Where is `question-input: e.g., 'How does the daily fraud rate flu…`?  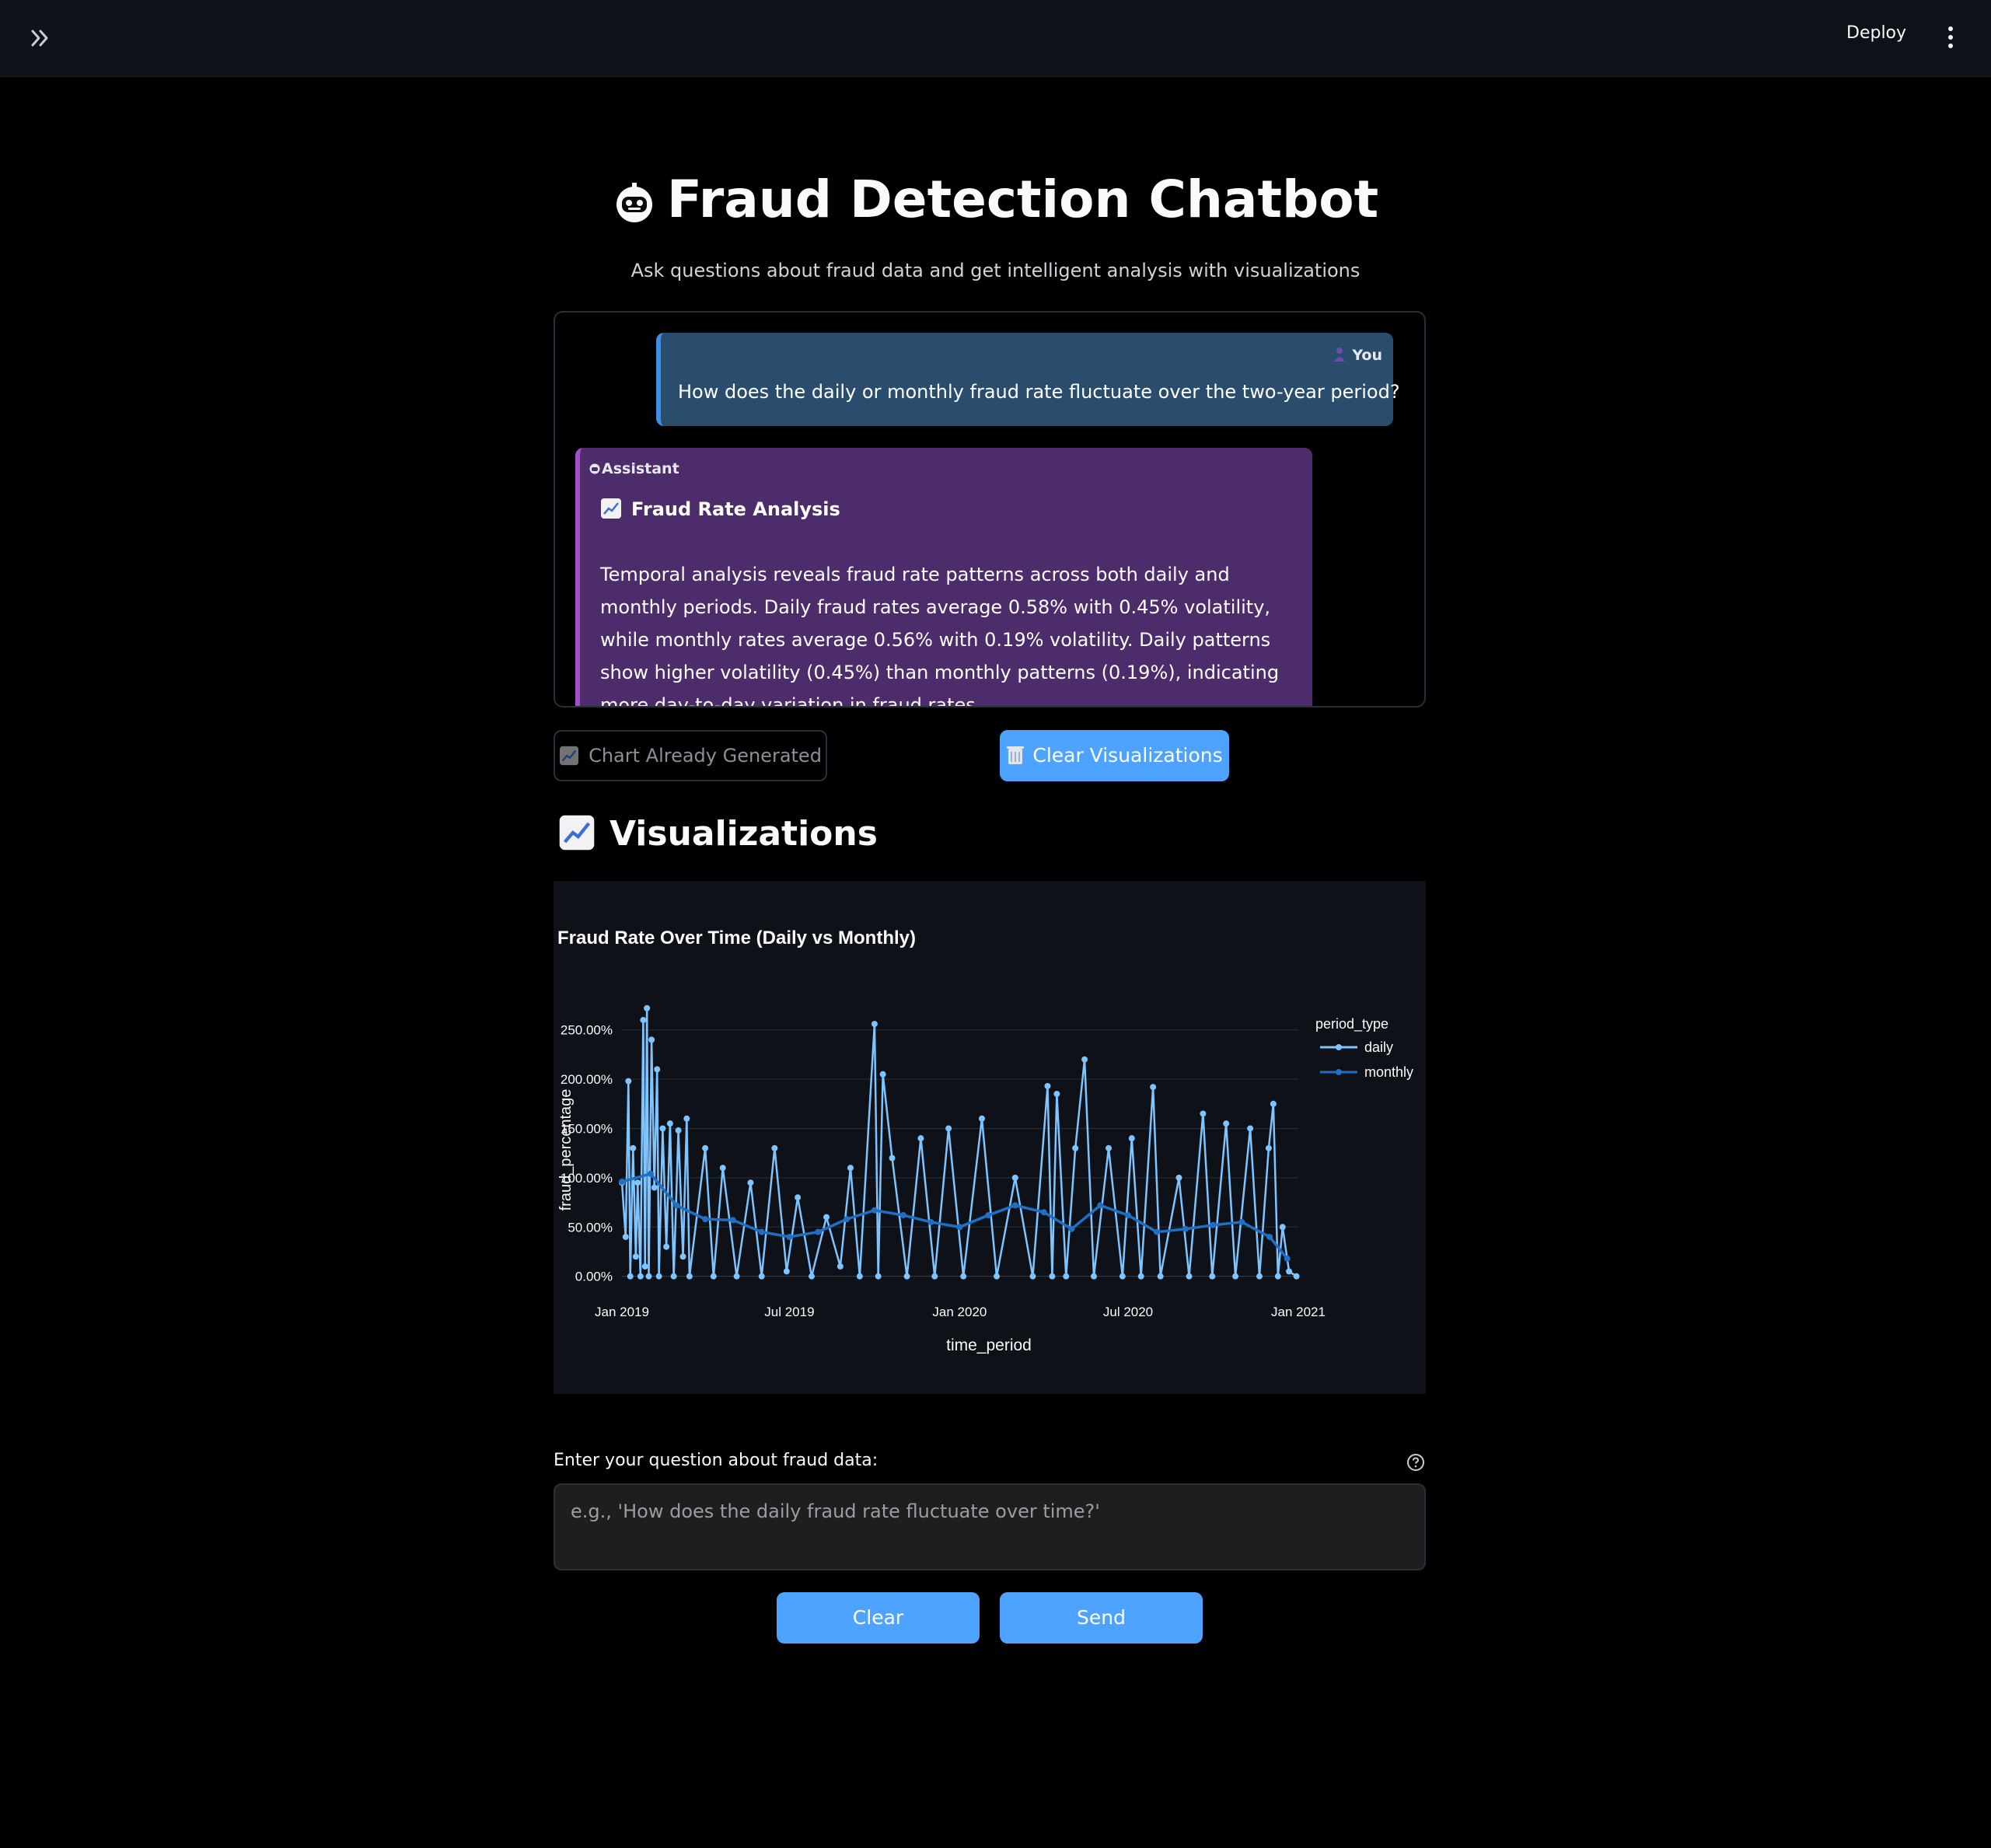
question-input: e.g., 'How does the daily fraud rate flu… is located at coordinates (990, 1526).